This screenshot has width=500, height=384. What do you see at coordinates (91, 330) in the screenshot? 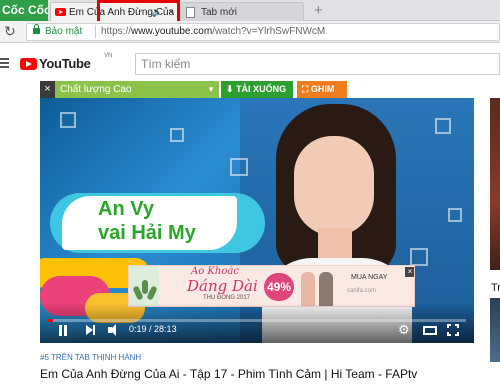
I see `next-icon` at bounding box center [91, 330].